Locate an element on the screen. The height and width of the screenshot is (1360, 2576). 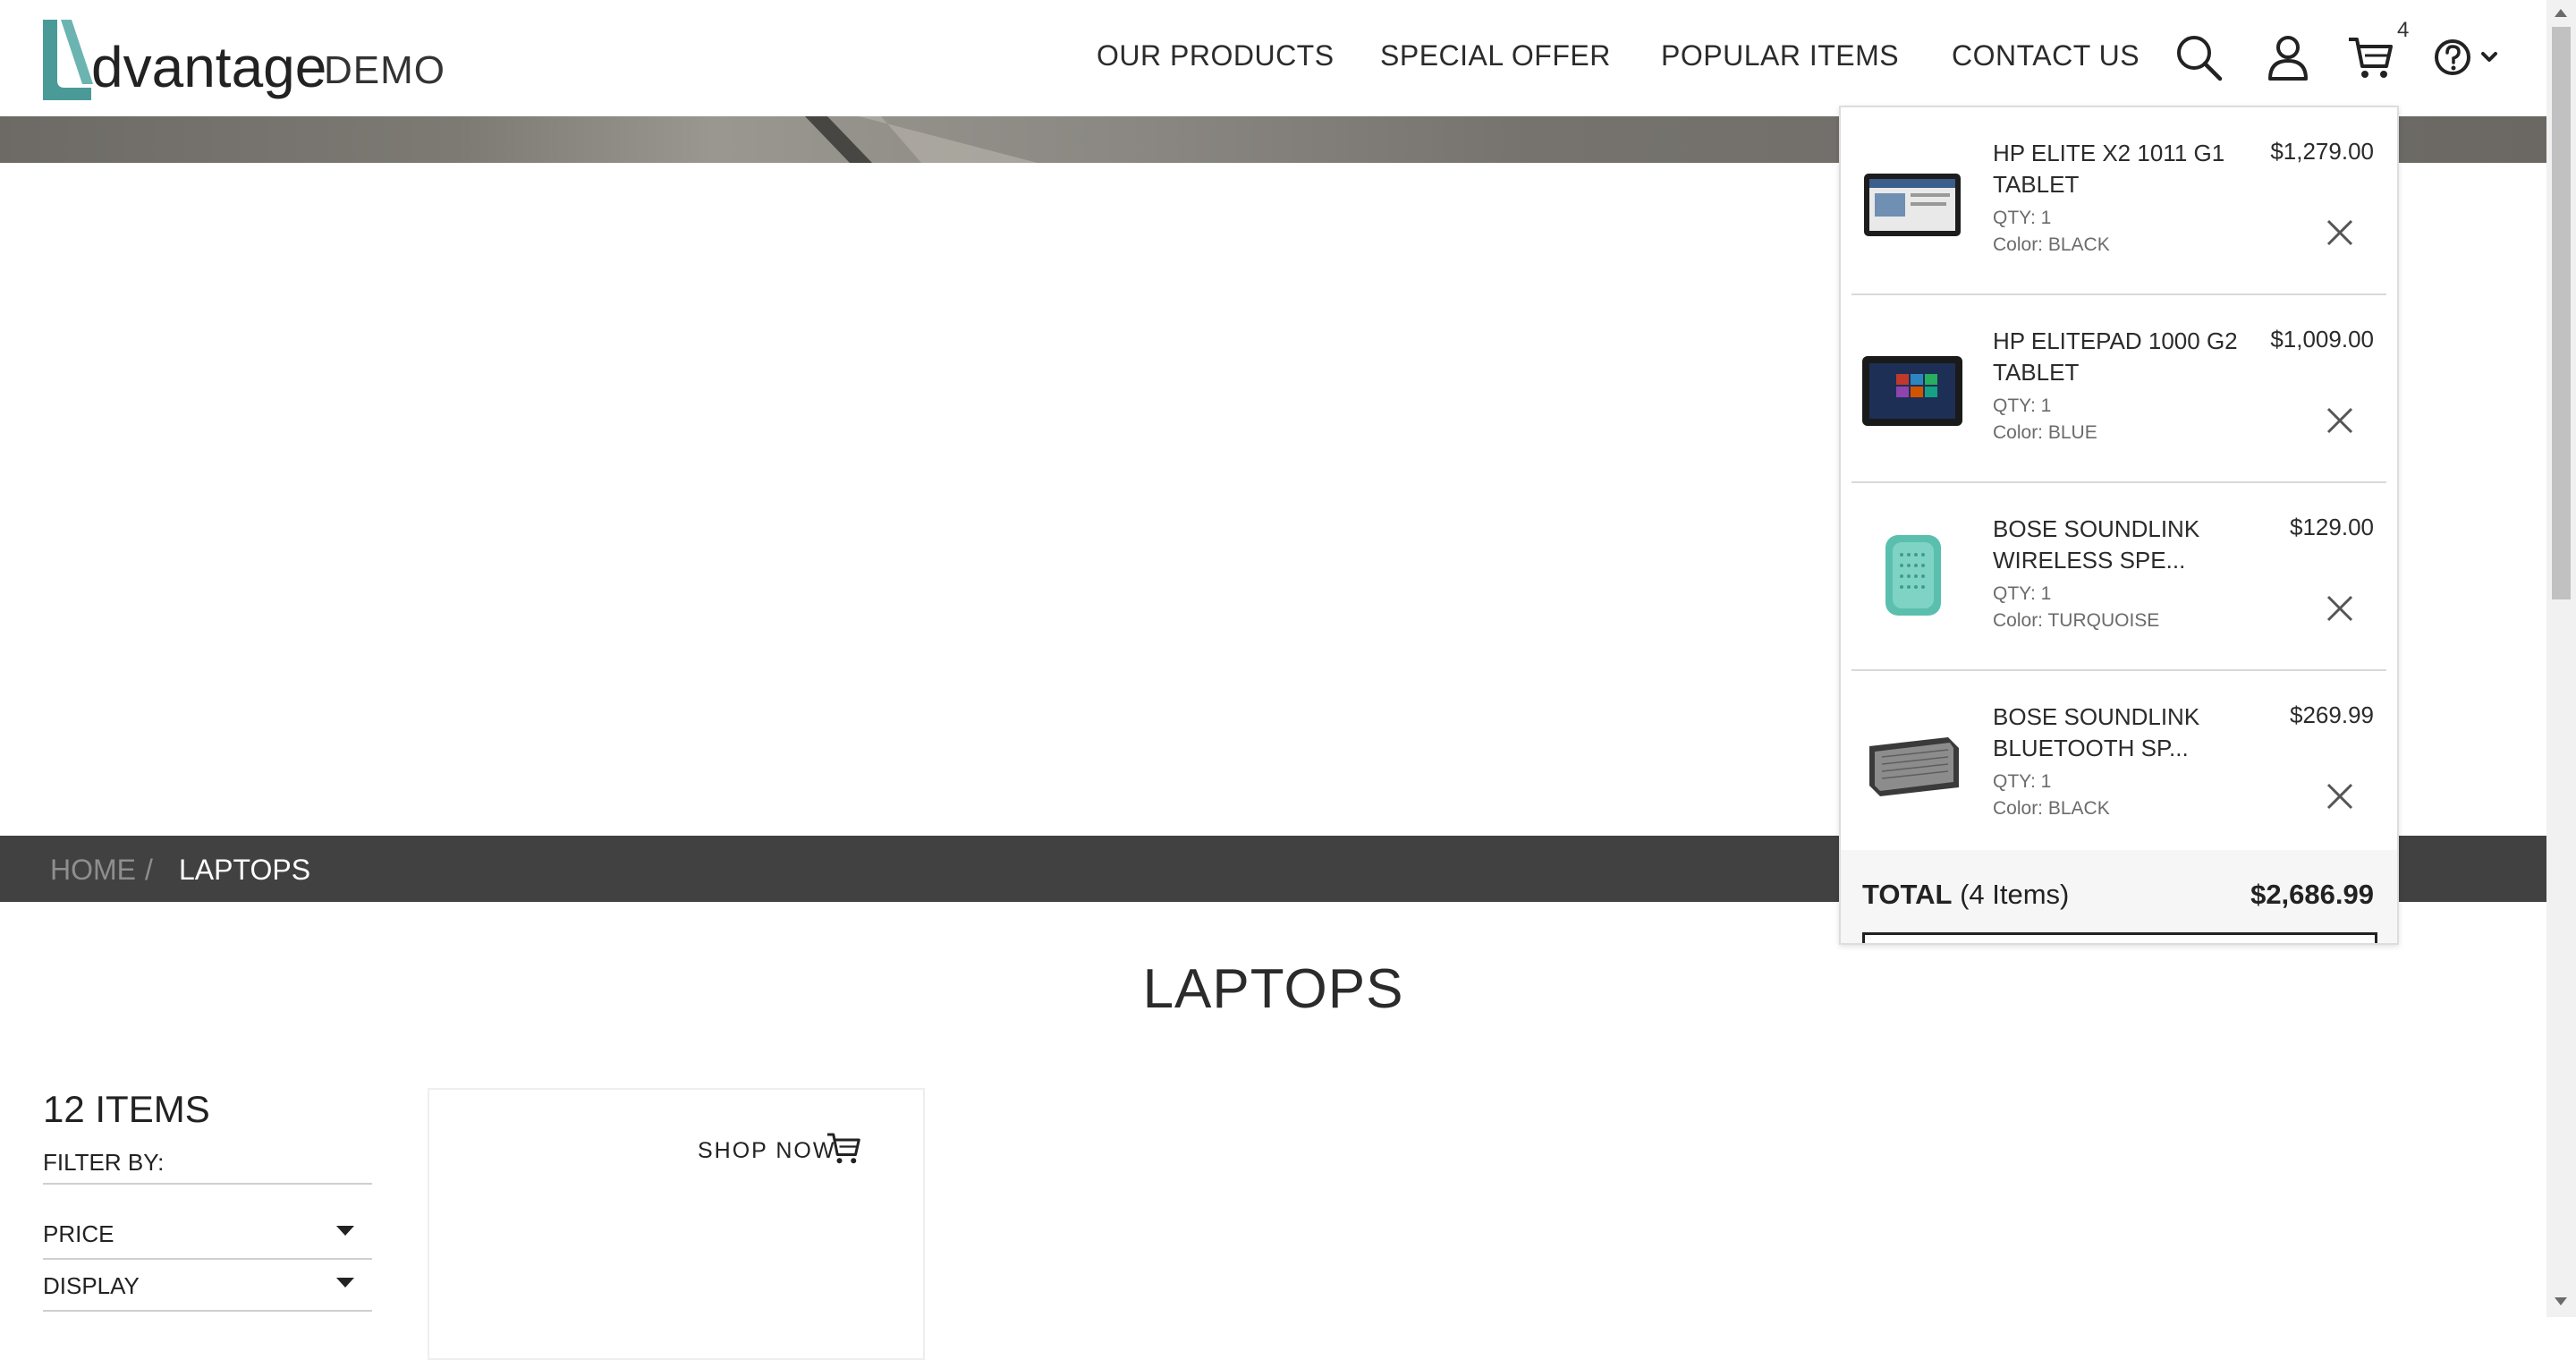
cart-item-price: $1,009.00 is located at coordinates (2322, 339).